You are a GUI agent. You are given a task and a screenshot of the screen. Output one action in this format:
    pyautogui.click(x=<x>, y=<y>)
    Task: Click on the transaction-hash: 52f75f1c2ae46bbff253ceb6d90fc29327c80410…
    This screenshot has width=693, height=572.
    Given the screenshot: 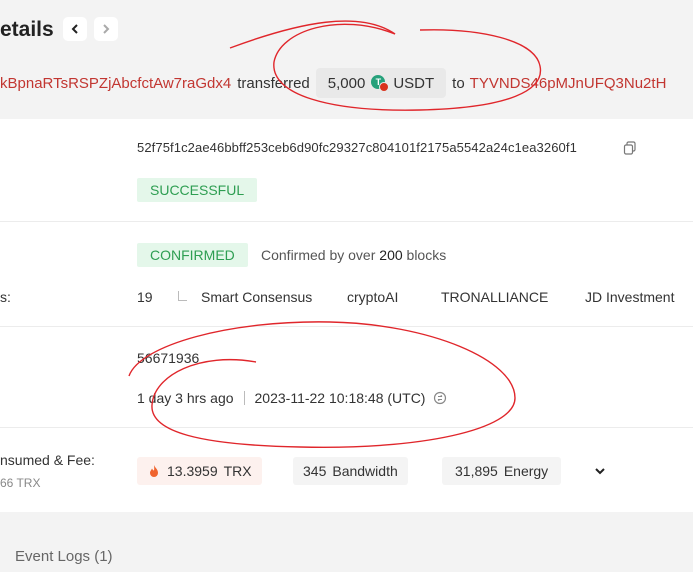 What is the action you would take?
    pyautogui.click(x=357, y=147)
    